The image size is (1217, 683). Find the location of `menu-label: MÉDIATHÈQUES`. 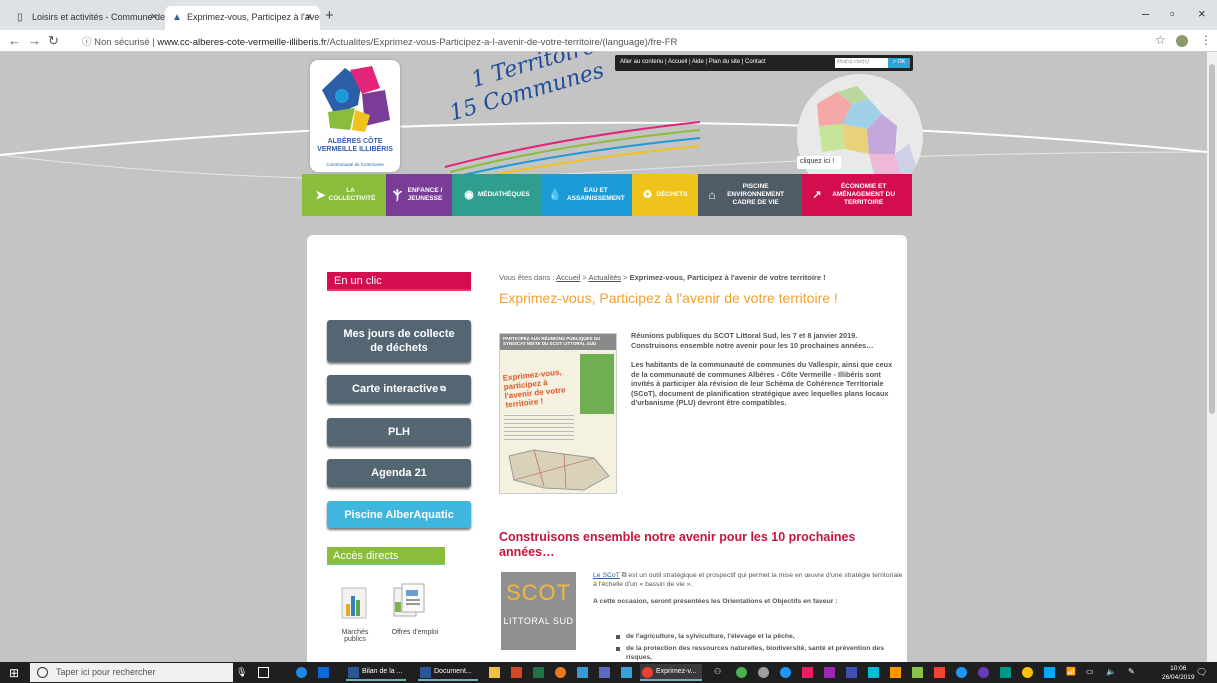

menu-label: MÉDIATHÈQUES is located at coordinates (503, 194).